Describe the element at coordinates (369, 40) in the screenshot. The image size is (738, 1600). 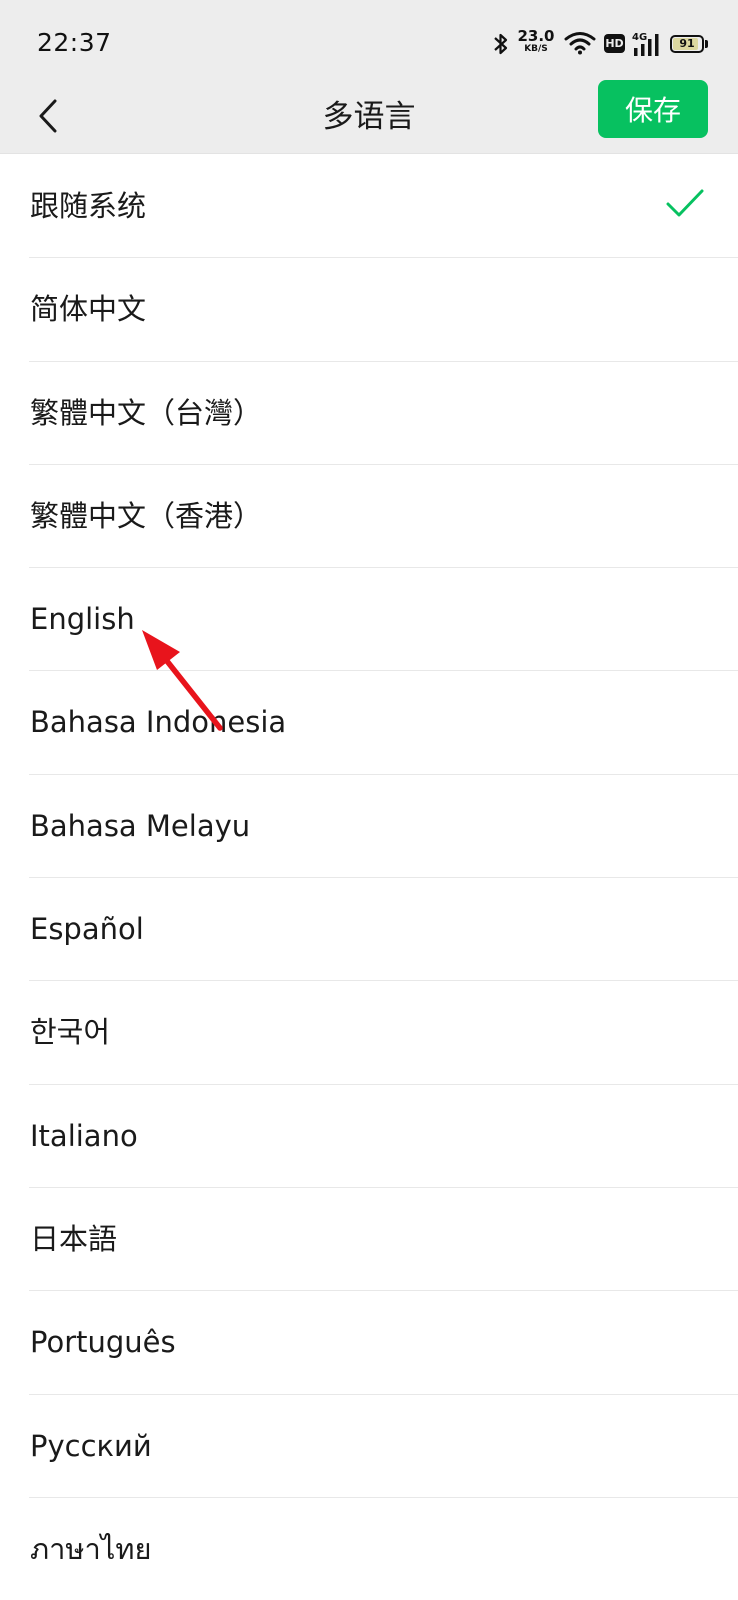
I see `status-bar: 22:37 23.0 KB/S HD 4G 91` at that location.